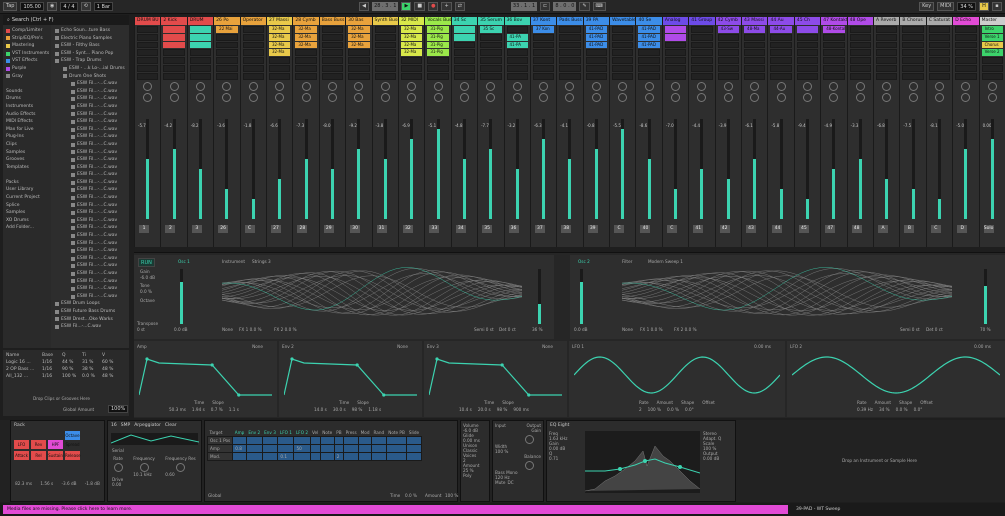  I want to click on track-volume-value: -5.5, so click(617, 125).